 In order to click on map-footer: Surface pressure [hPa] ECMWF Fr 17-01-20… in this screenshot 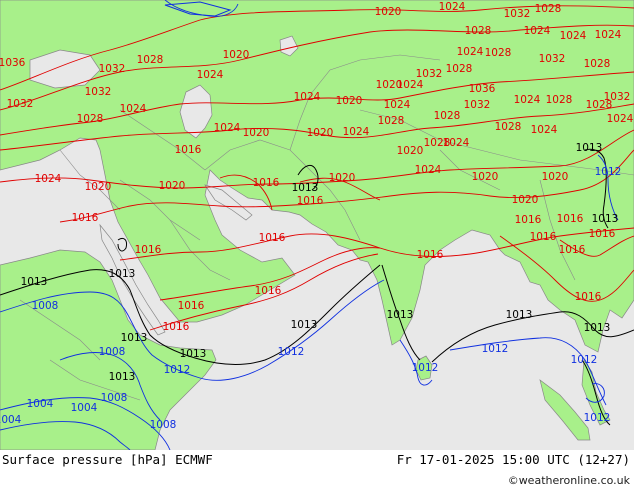, I will do `click(317, 470)`.